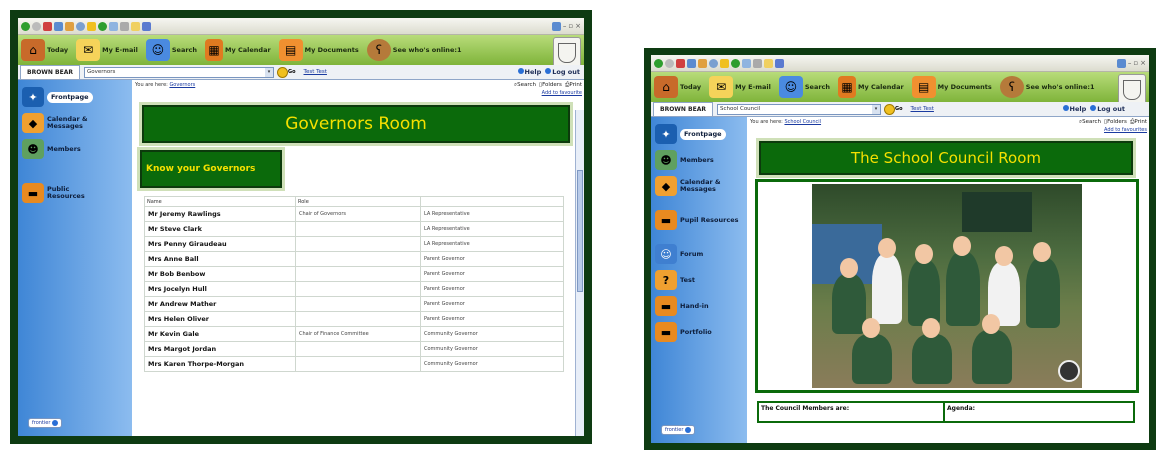  Describe the element at coordinates (220, 201) in the screenshot. I see `column-header-name: Name` at that location.